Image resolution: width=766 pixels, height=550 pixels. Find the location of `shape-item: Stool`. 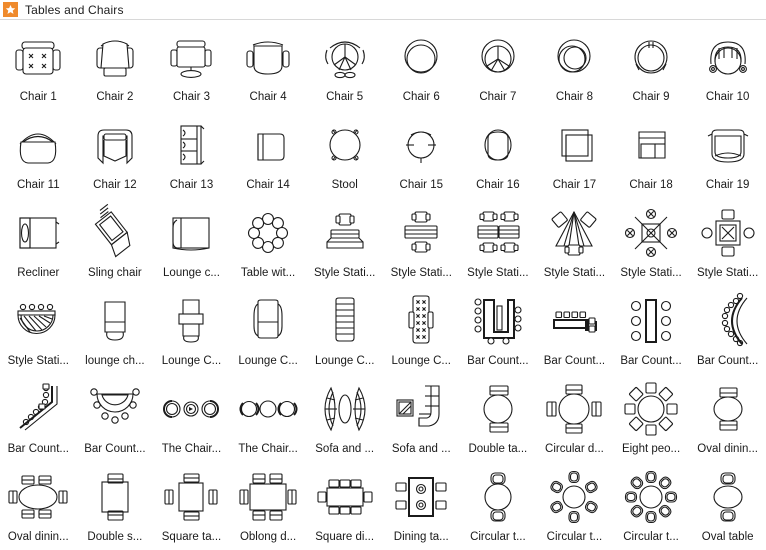

shape-item: Stool is located at coordinates (344, 154).